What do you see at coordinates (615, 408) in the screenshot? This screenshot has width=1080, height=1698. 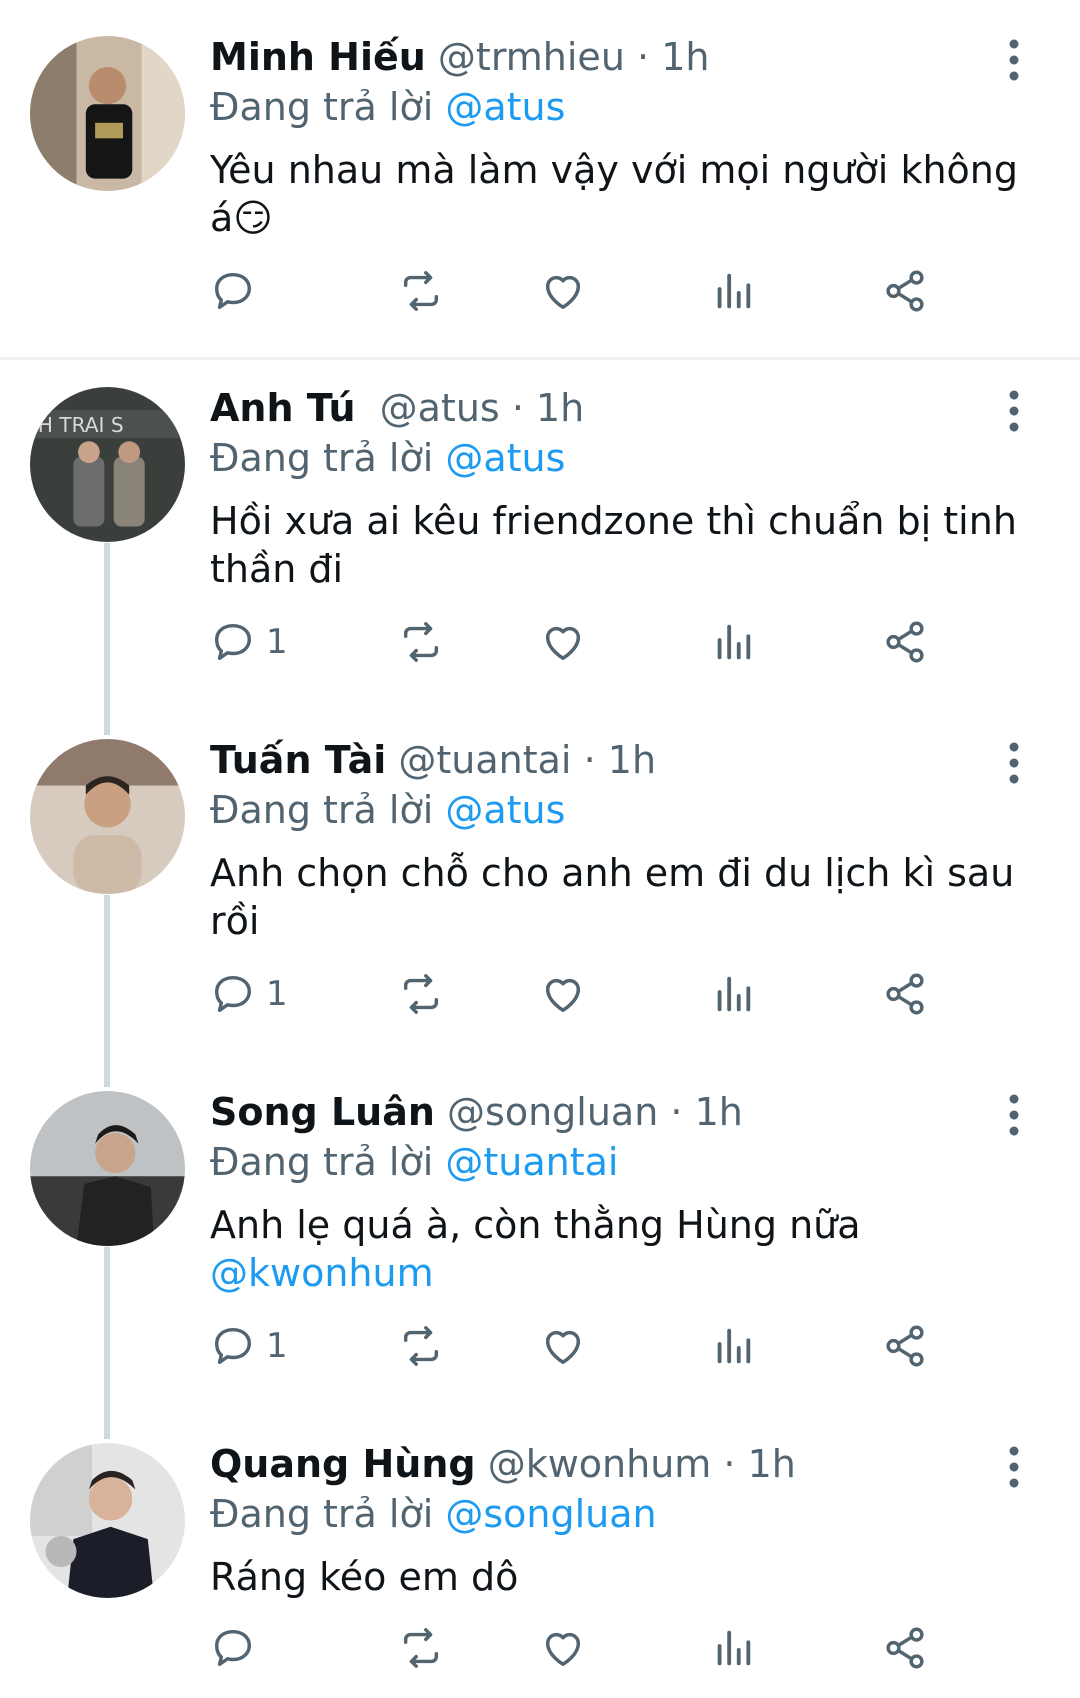 I see `tweet-header: Anh Tú @atus · 1h` at bounding box center [615, 408].